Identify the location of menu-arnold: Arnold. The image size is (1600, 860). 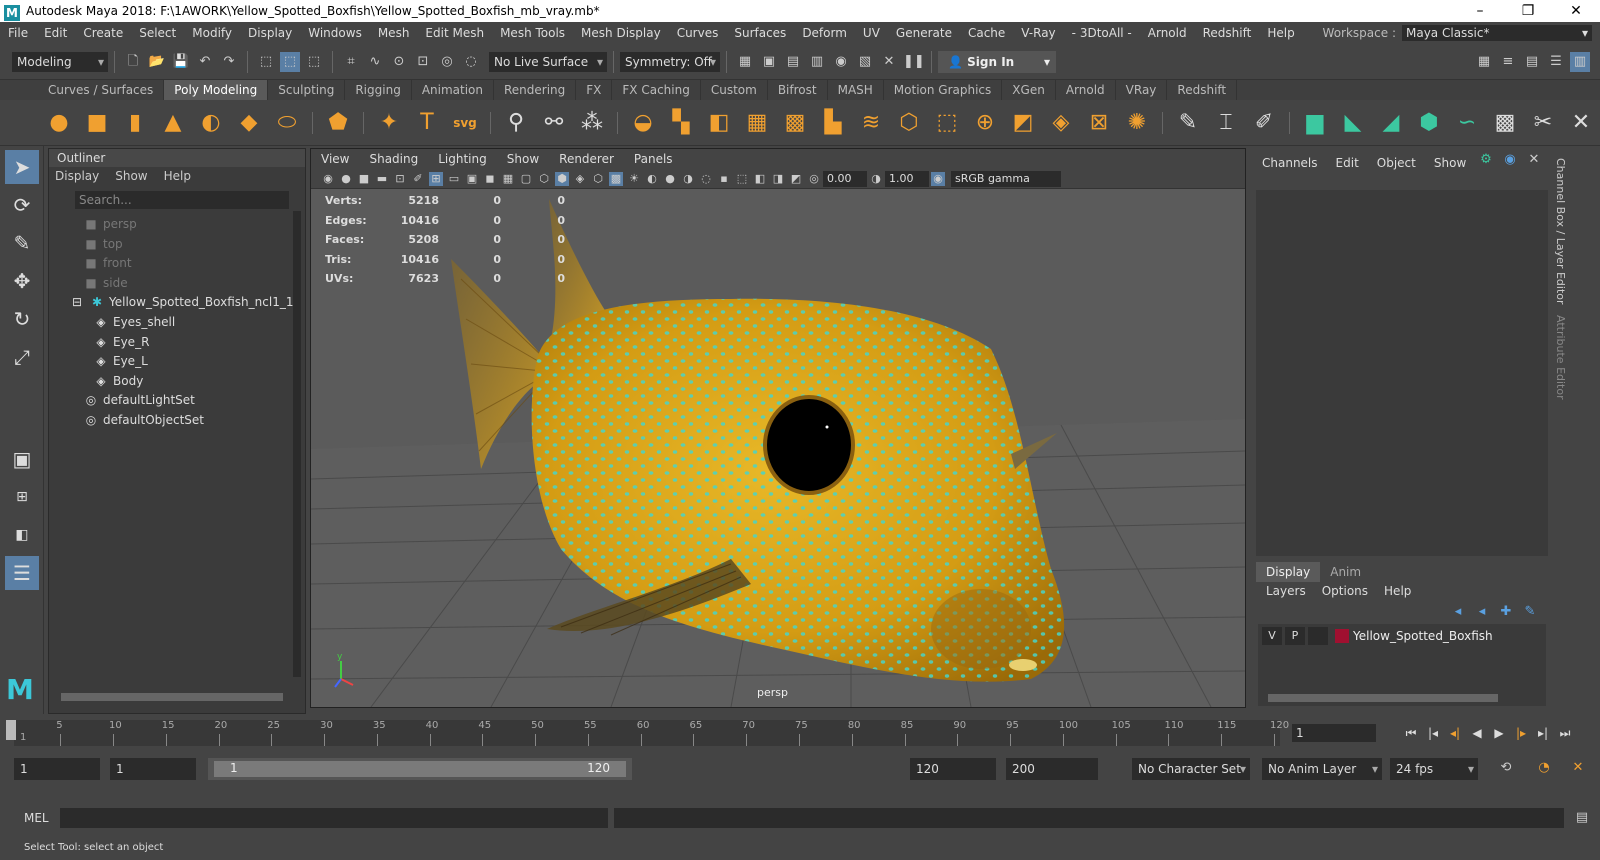
(1167, 33).